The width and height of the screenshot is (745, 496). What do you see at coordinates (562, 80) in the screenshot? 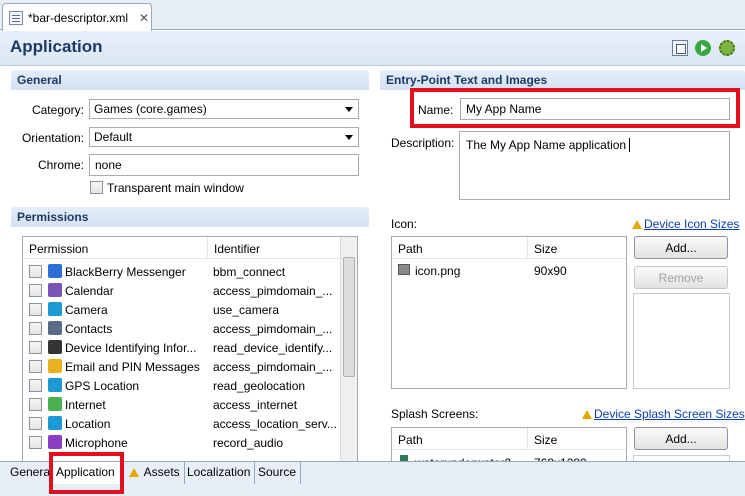
I see `entry-point-section-header: Entry-Point Text and Images` at bounding box center [562, 80].